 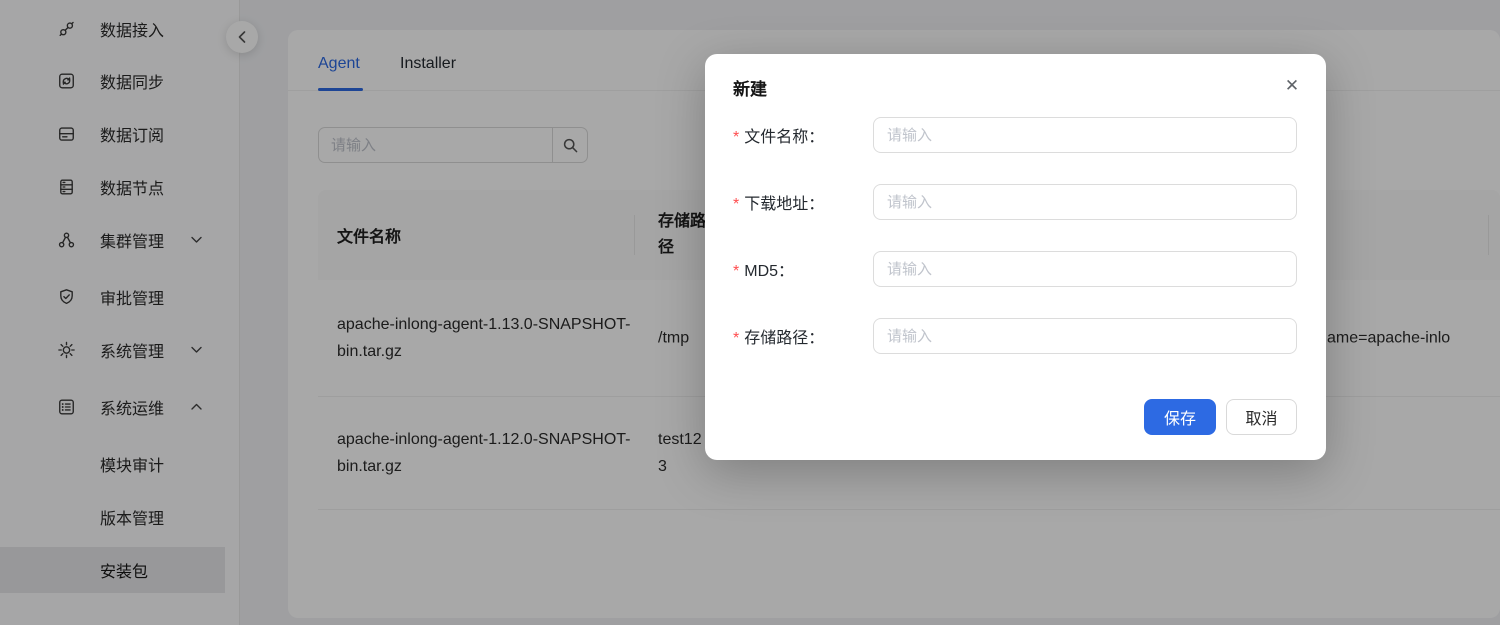 What do you see at coordinates (1085, 269) in the screenshot?
I see `md5-field` at bounding box center [1085, 269].